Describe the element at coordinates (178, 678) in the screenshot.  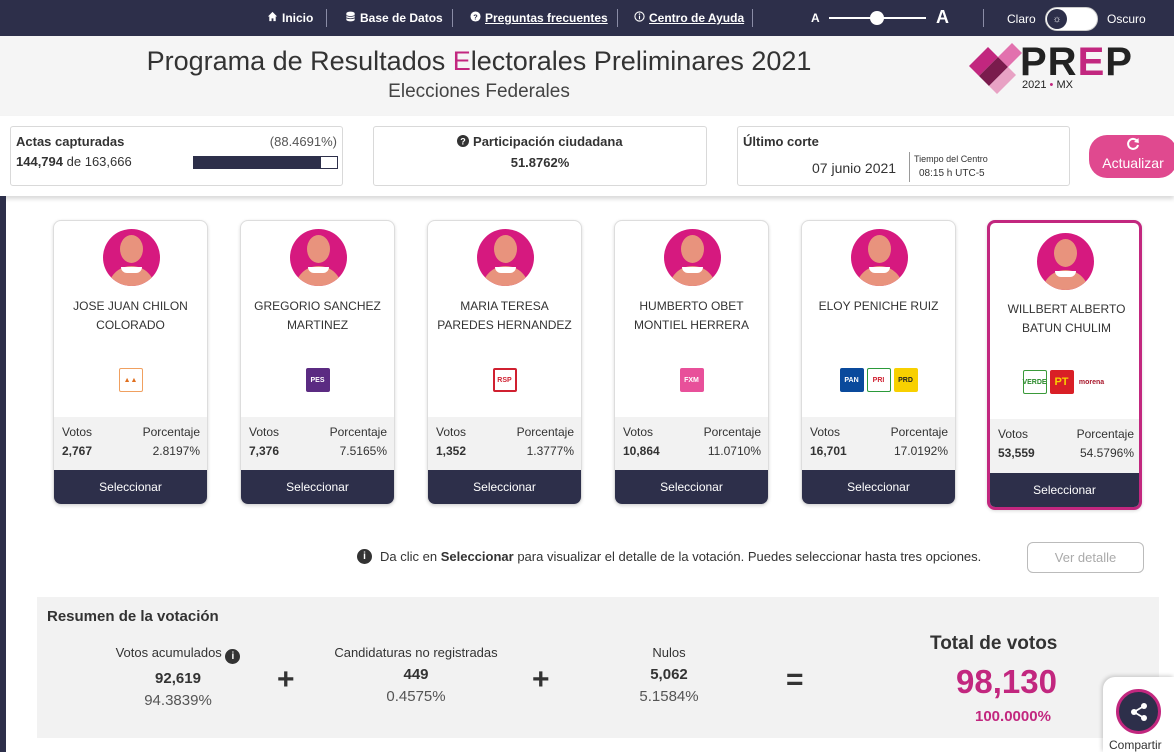
I see `acumulados-value: 92,619` at that location.